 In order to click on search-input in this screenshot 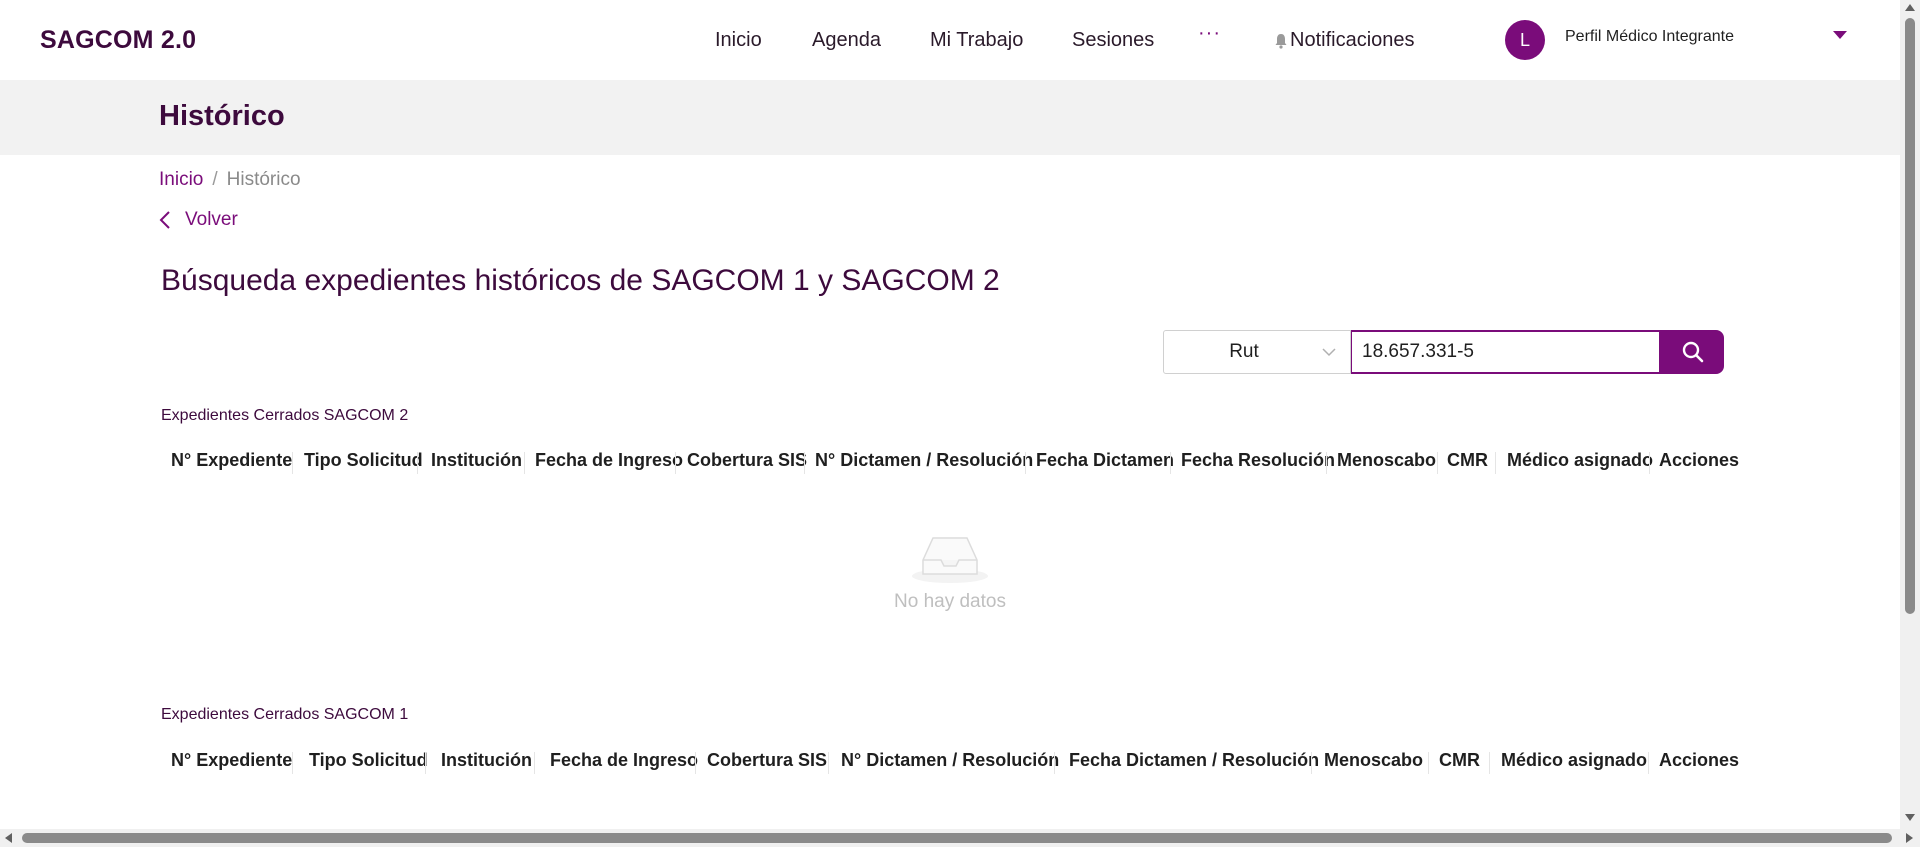, I will do `click(1506, 352)`.